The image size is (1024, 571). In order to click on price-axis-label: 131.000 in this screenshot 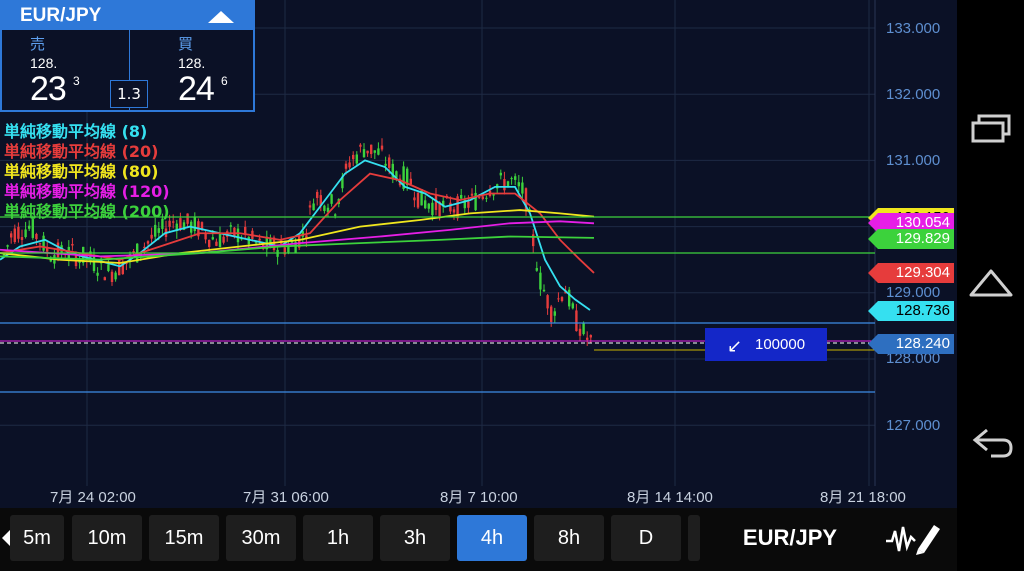, I will do `click(913, 160)`.